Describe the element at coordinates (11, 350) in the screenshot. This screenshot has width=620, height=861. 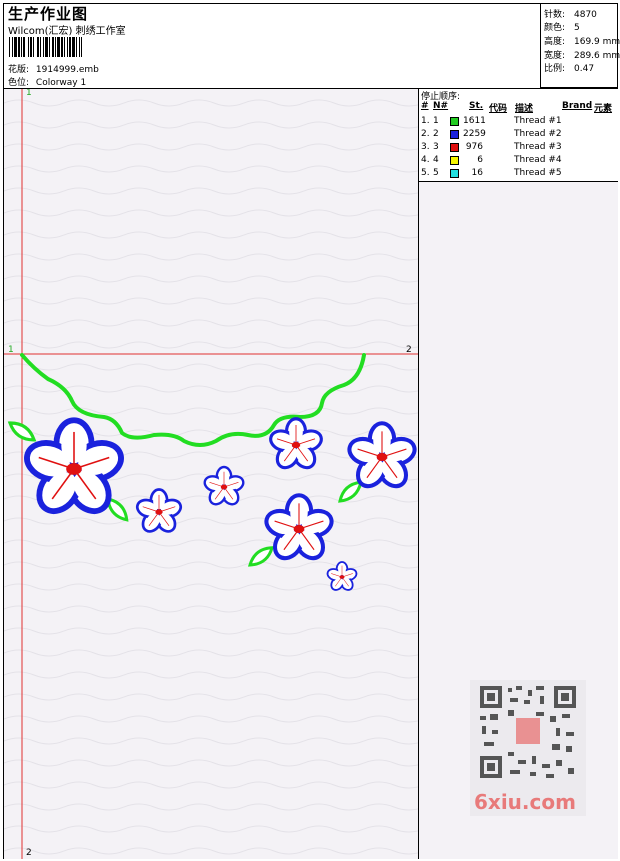
I see `guide-label-h-left: 1` at that location.